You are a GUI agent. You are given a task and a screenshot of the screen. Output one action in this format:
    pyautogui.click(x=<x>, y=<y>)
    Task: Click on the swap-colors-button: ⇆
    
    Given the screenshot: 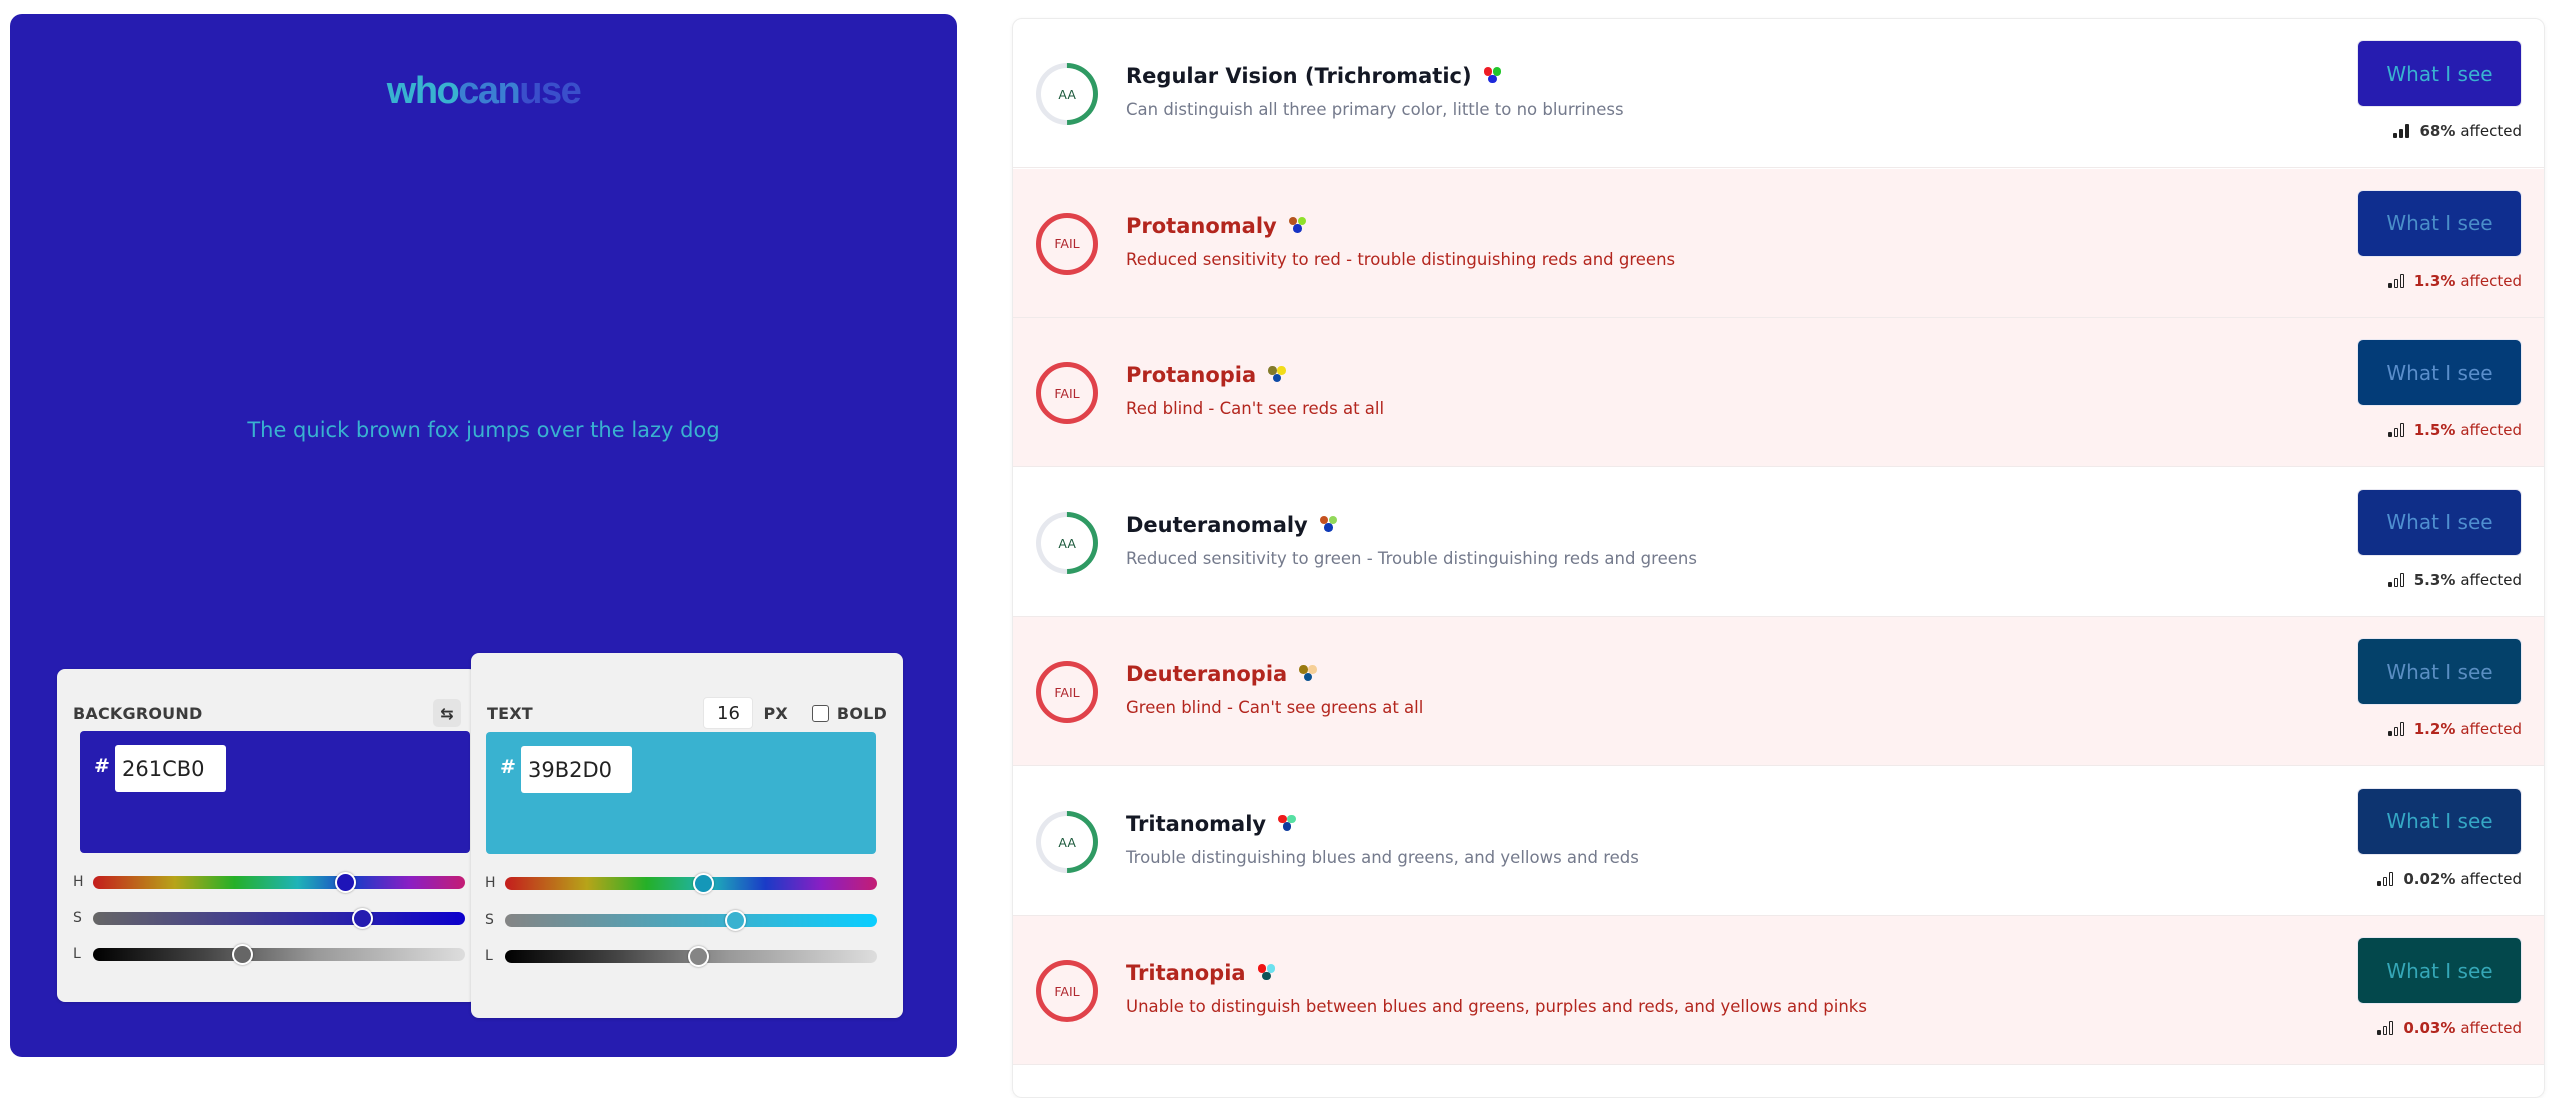 What is the action you would take?
    pyautogui.click(x=447, y=713)
    